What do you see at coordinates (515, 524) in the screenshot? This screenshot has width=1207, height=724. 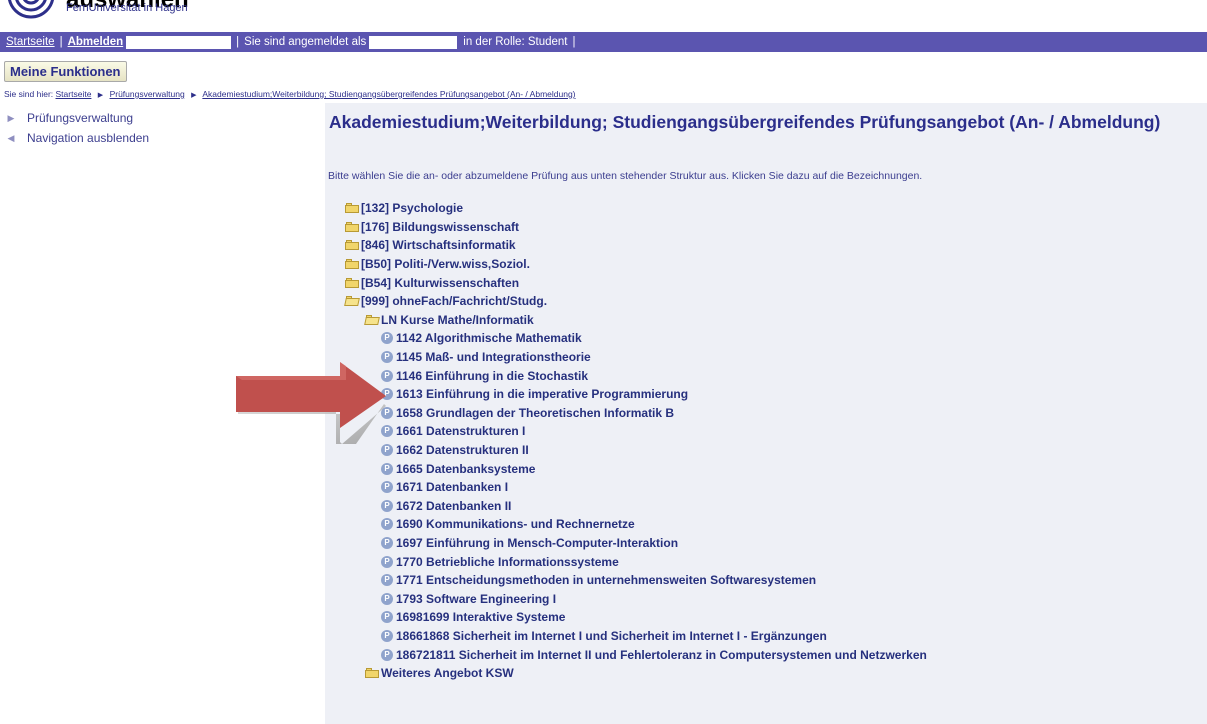 I see `tree-course-label: 1690 Kommunikations- und Rechnernetze` at bounding box center [515, 524].